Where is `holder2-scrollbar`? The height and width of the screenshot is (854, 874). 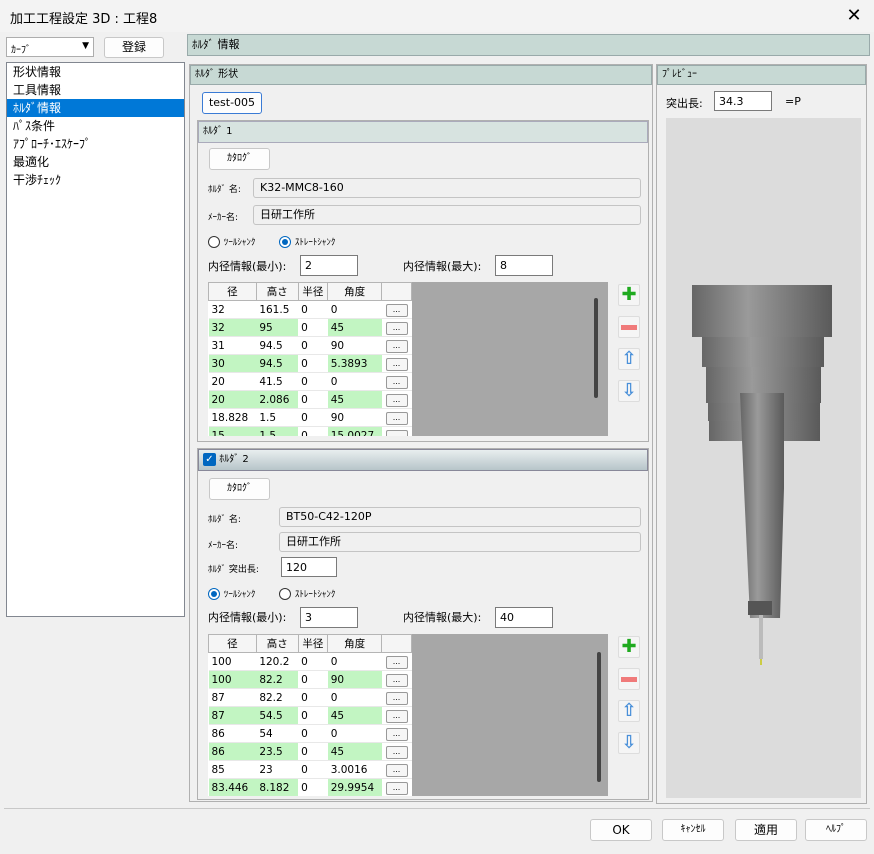
holder2-scrollbar is located at coordinates (599, 717).